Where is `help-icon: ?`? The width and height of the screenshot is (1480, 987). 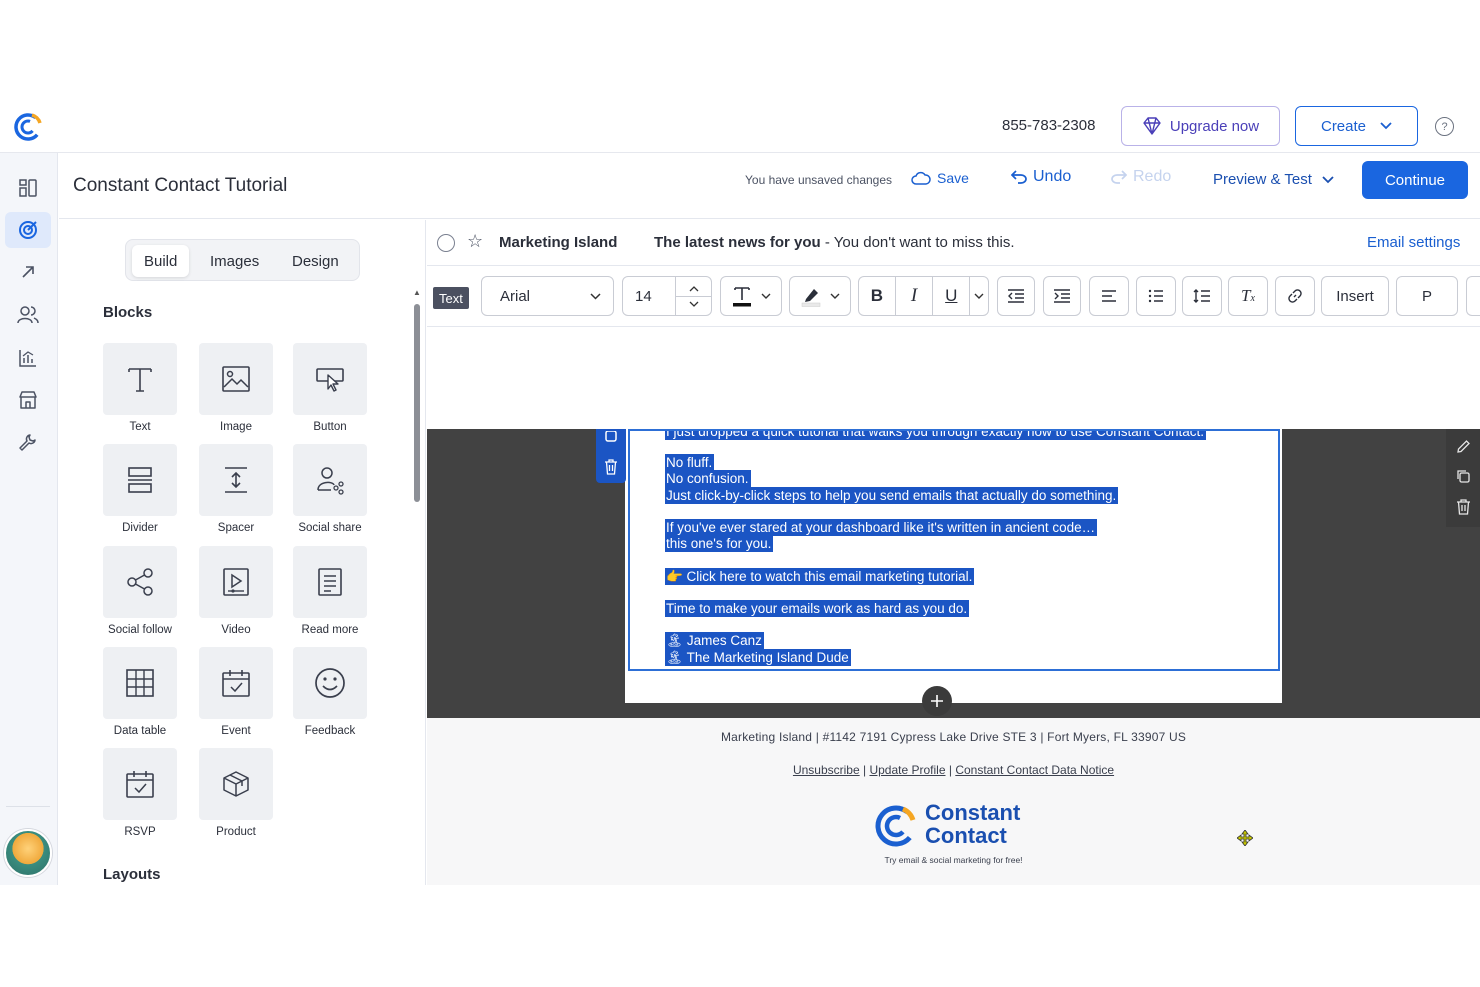
help-icon: ? is located at coordinates (1444, 126).